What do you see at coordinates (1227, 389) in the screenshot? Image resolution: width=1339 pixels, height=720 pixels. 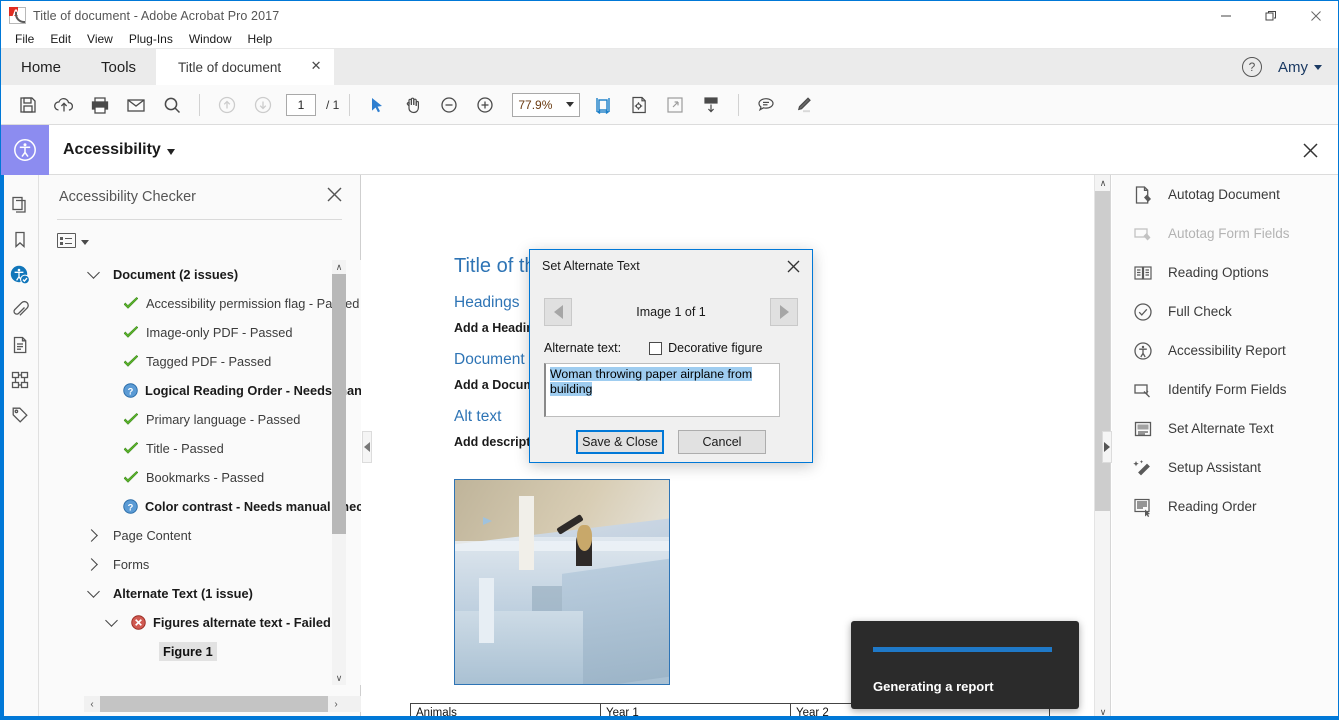 I see `tool-item-label: Identify Form Fields` at bounding box center [1227, 389].